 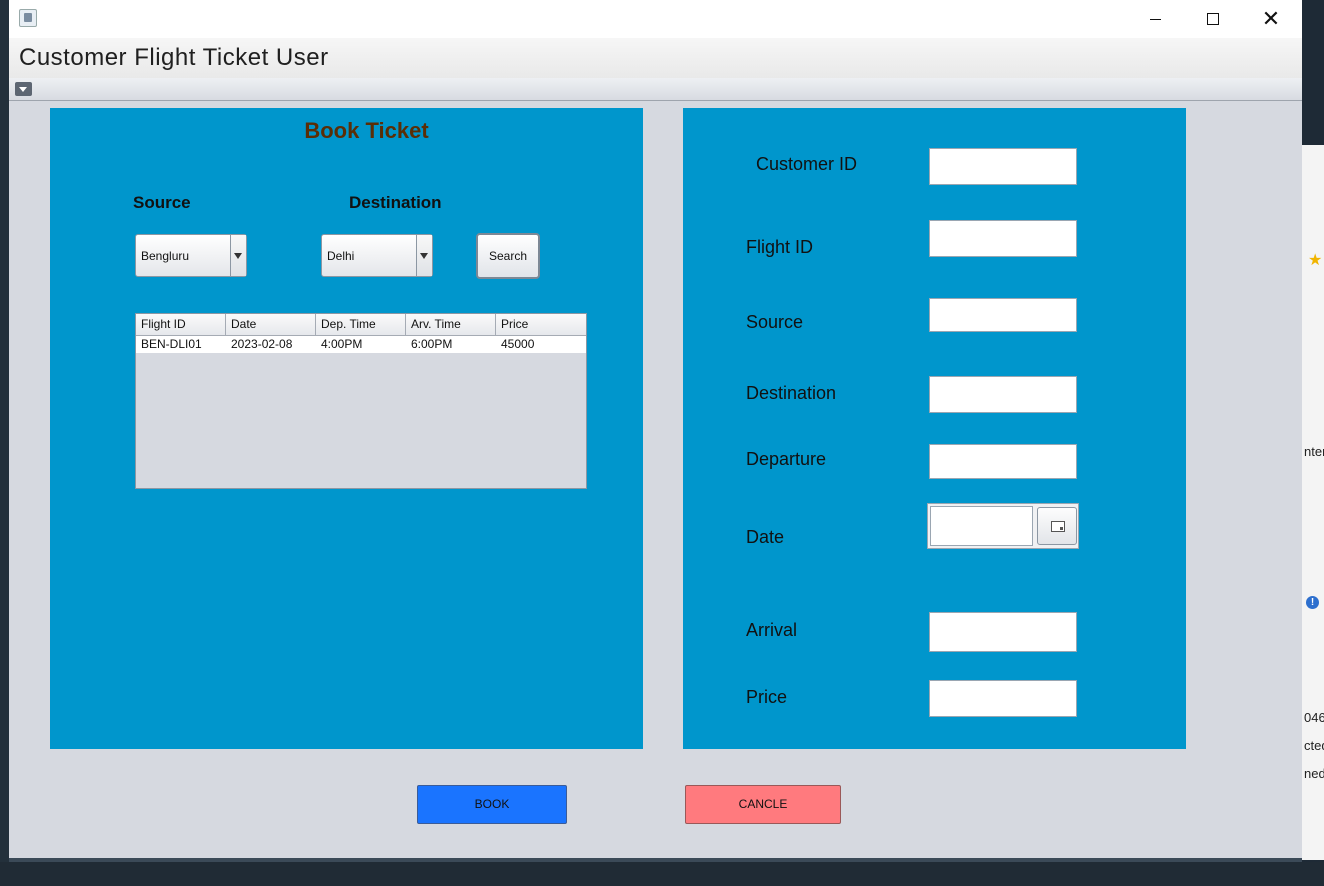 I want to click on internal-frame-toolbar, so click(x=655, y=89).